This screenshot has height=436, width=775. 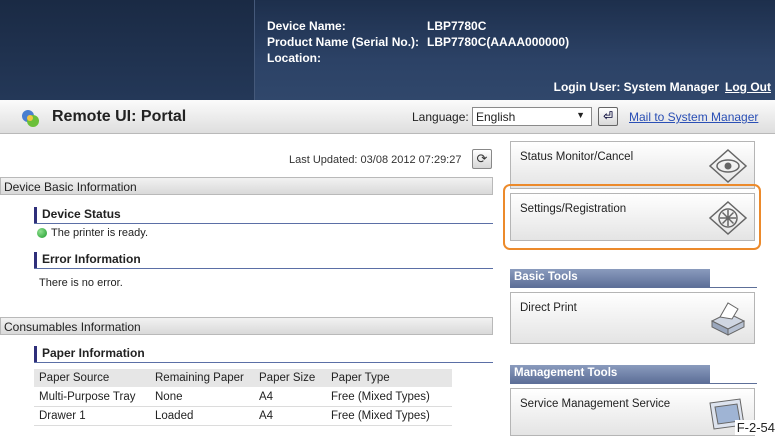 I want to click on settings-registration-label: Settings/Registration, so click(x=573, y=209).